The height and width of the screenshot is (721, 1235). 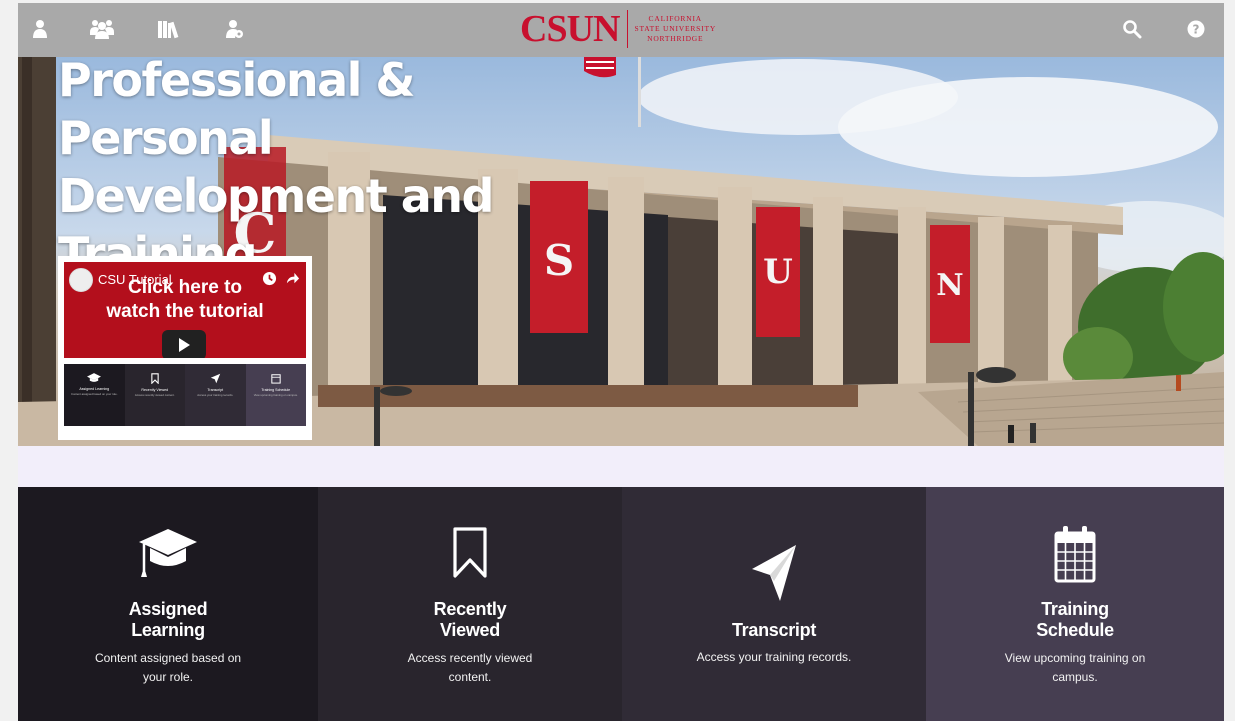 I want to click on tile-desc-line-2: your role., so click(x=168, y=677).